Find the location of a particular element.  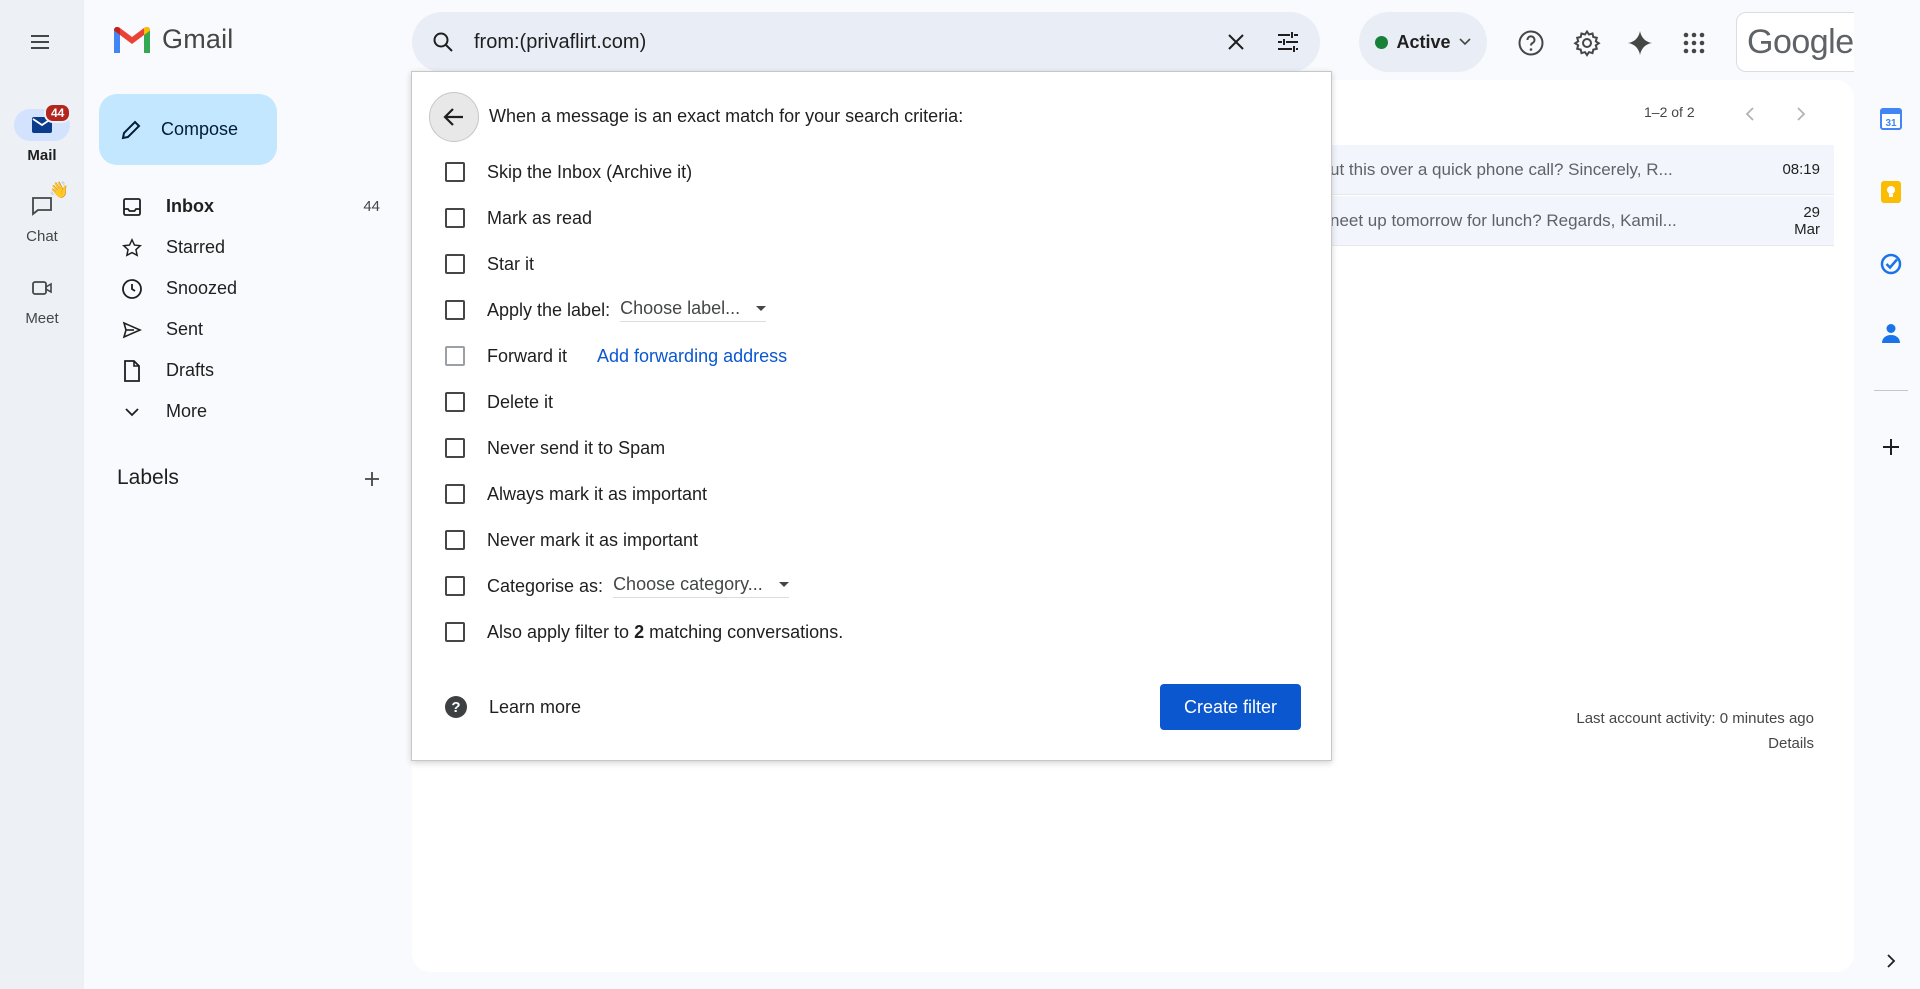

search-options-button is located at coordinates (1288, 42).